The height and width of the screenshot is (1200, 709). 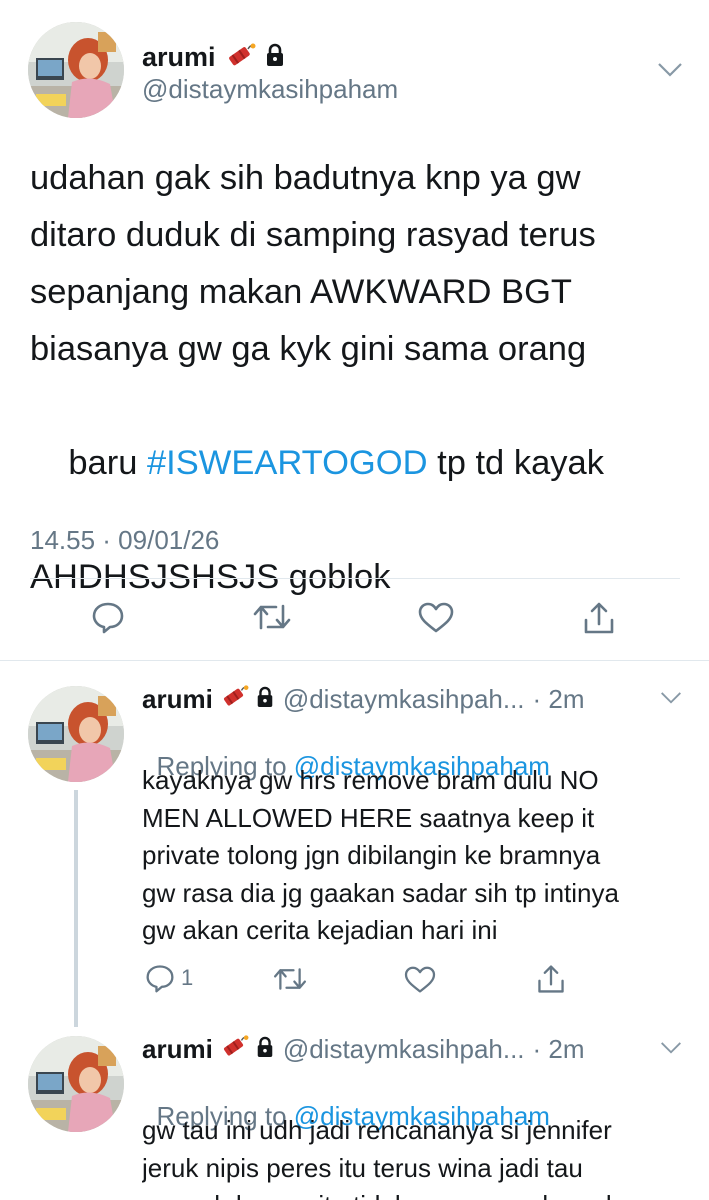 What do you see at coordinates (107, 463) in the screenshot?
I see `text-segment: baru` at bounding box center [107, 463].